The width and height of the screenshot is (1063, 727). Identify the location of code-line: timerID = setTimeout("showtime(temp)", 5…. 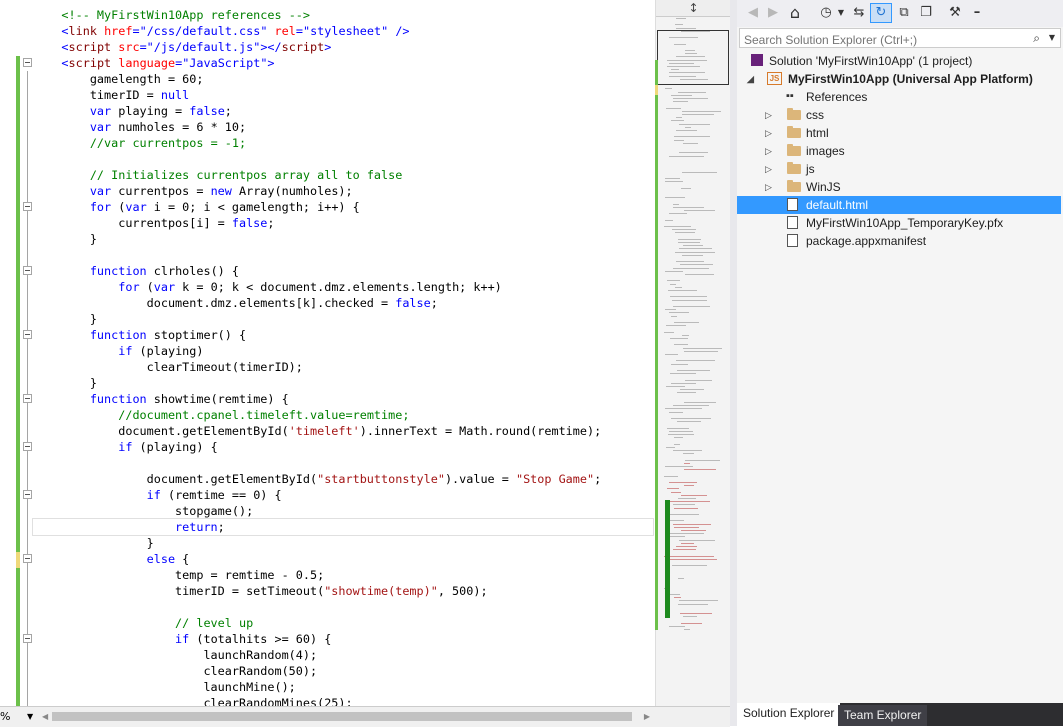
(343, 591).